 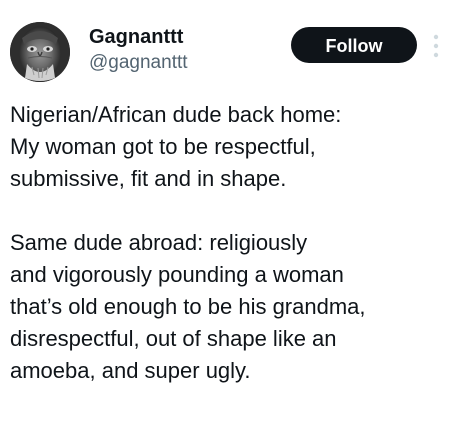 I want to click on avatar-photo-icon, so click(x=40, y=52).